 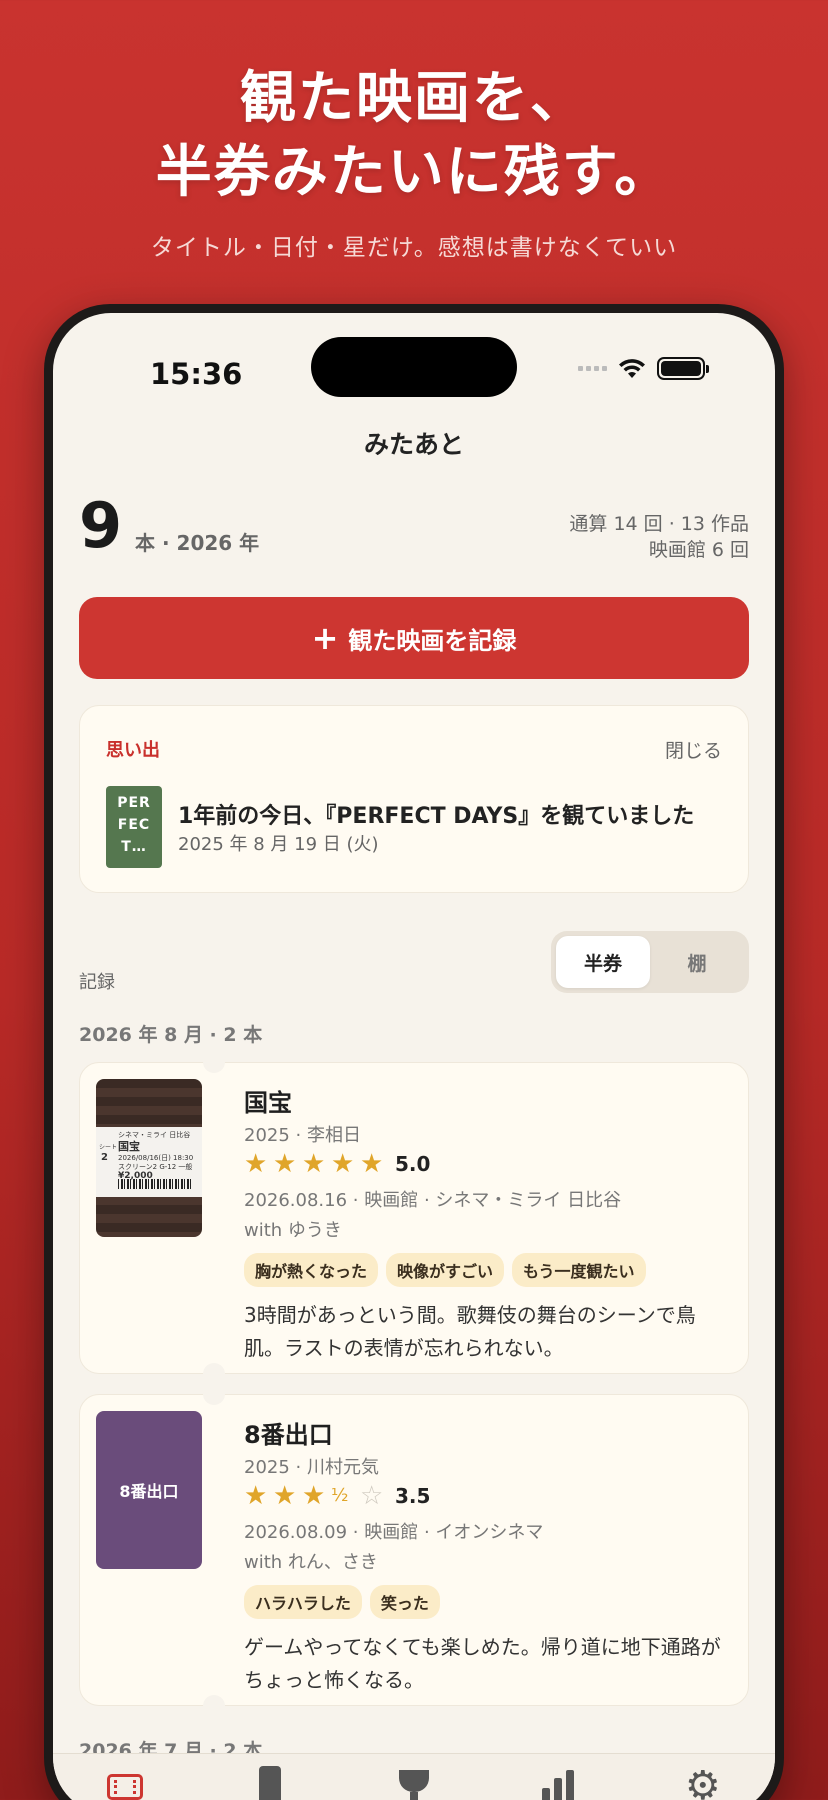 I want to click on record-movie-label: 観た映画を記録, so click(x=432, y=640).